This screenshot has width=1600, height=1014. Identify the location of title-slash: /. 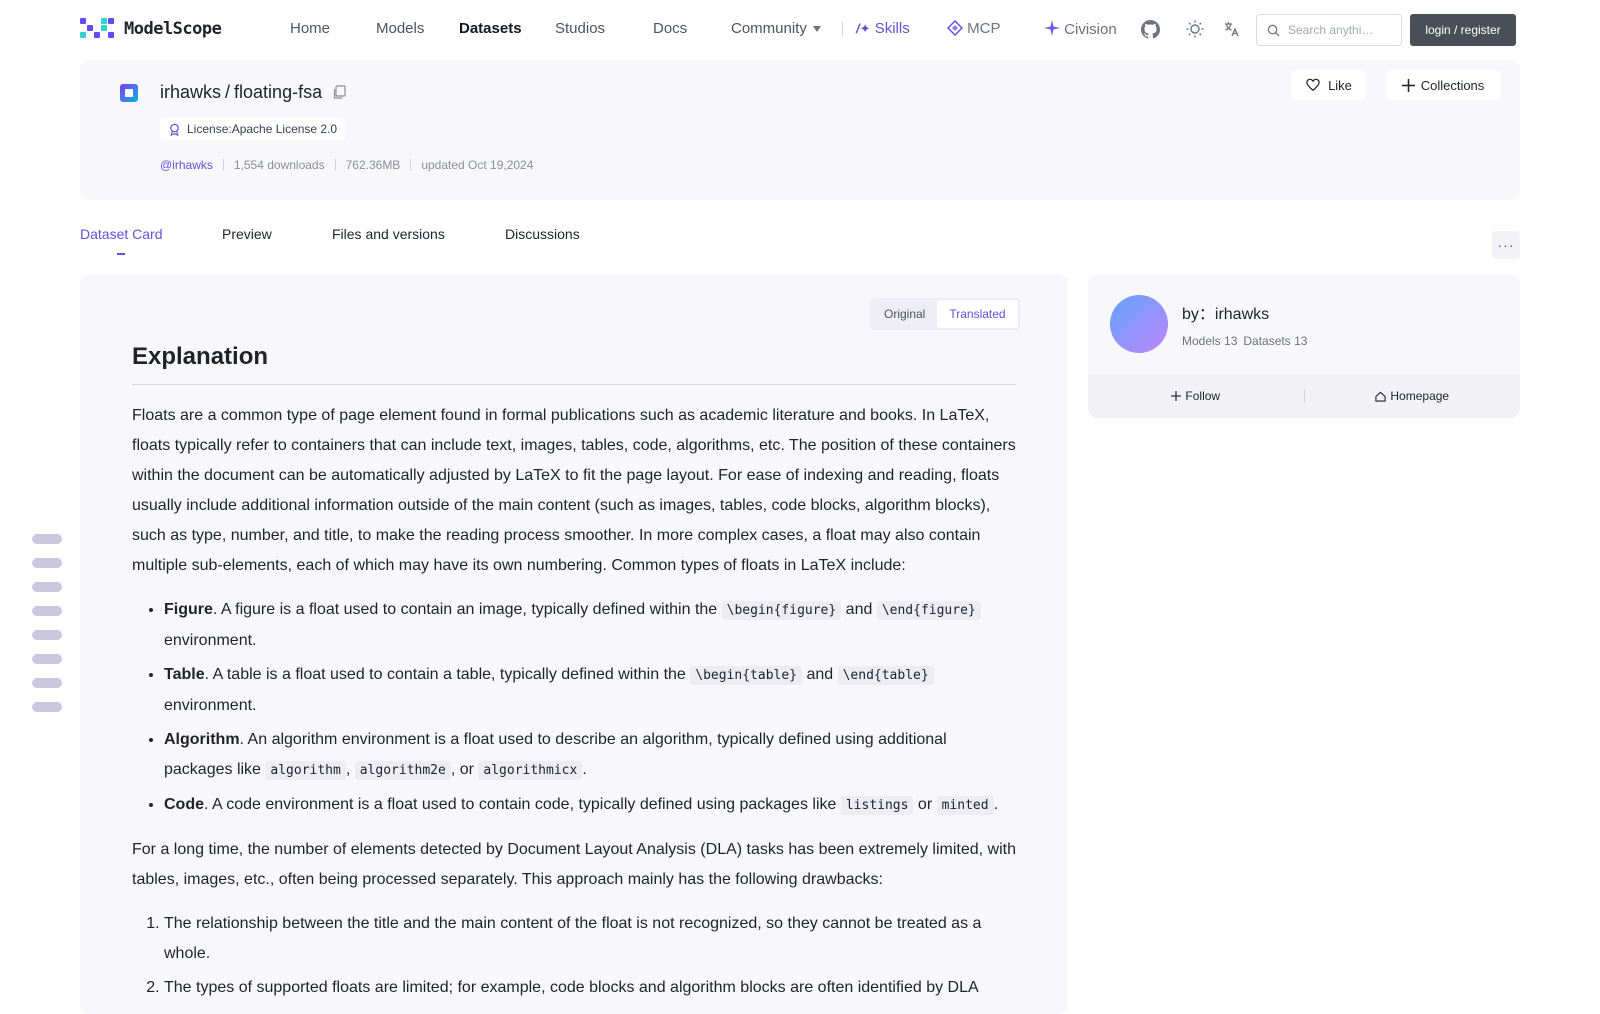
(228, 92).